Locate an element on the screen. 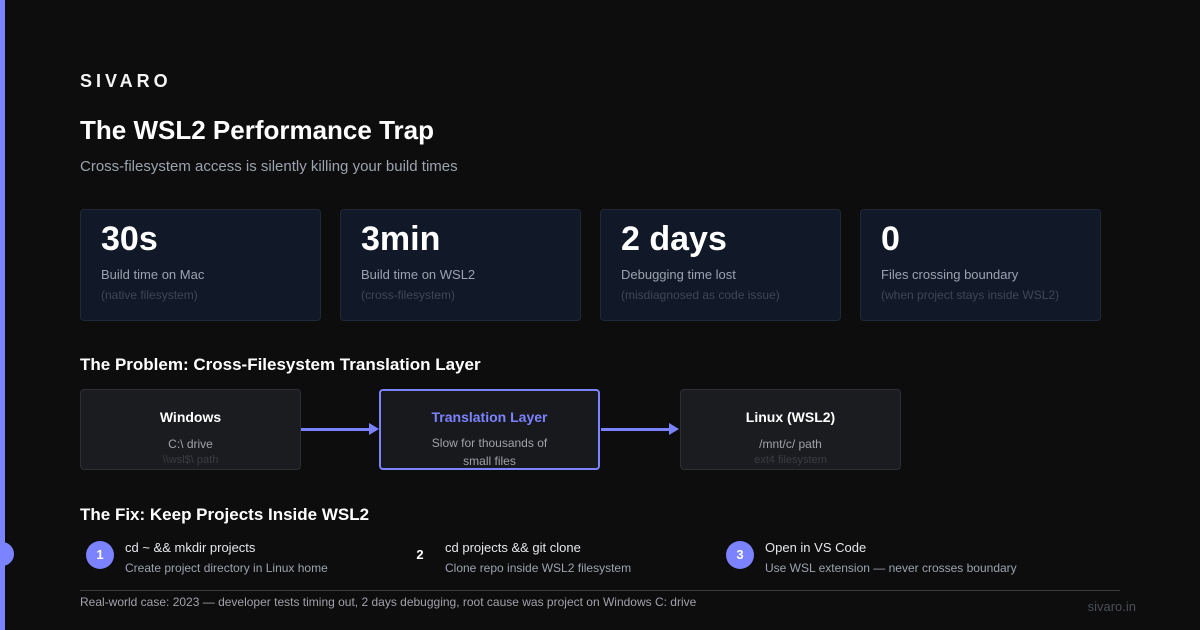 The width and height of the screenshot is (1200, 630). footer-divider is located at coordinates (600, 590).